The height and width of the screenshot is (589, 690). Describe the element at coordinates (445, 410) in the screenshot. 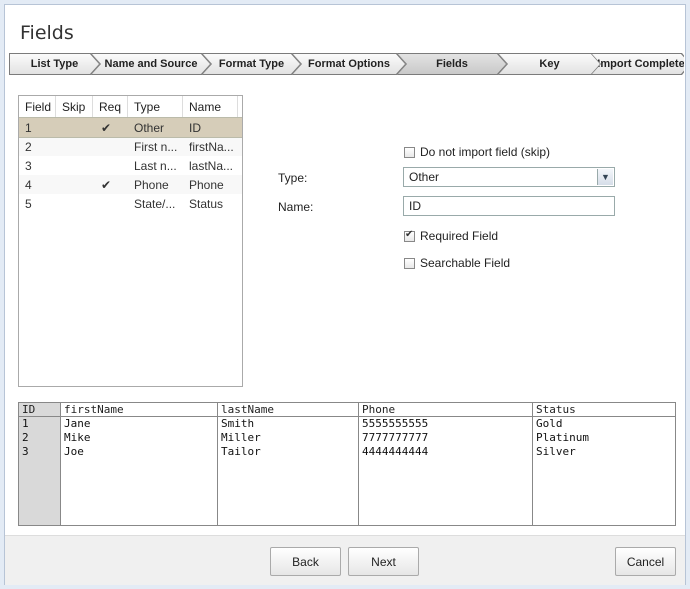

I see `preview-column-header: Phone` at that location.